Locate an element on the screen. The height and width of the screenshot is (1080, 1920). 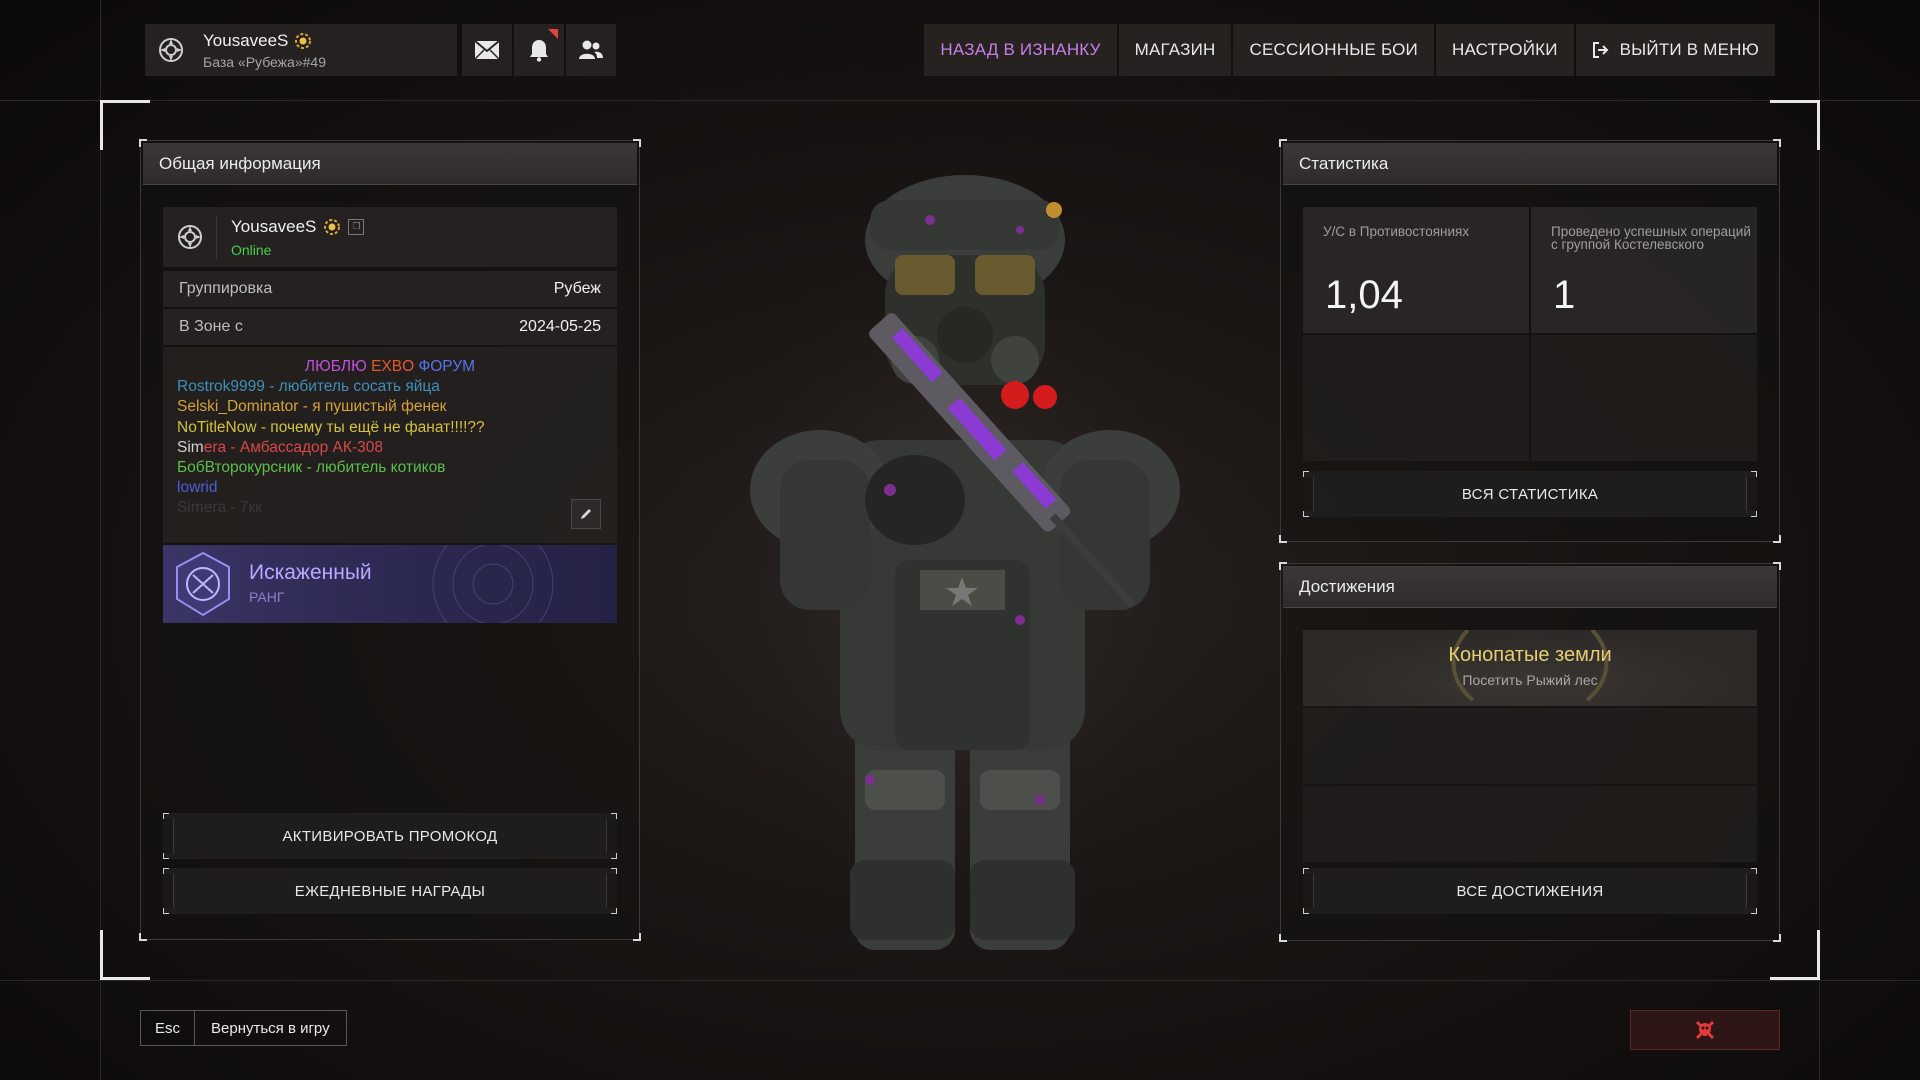
achievement-description: Посетить Рыжий лес is located at coordinates (1530, 680).